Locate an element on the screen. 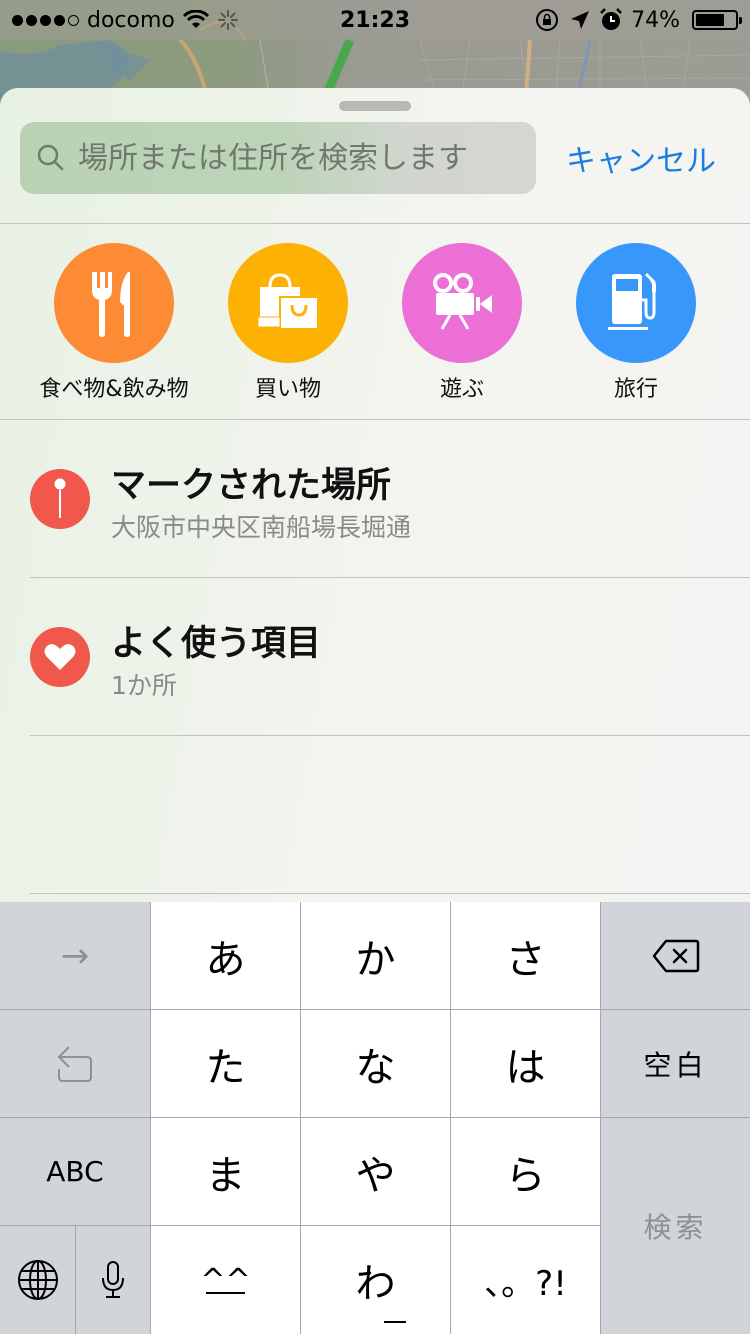 This screenshot has height=1334, width=750. category-label: 買い物 is located at coordinates (287, 389).